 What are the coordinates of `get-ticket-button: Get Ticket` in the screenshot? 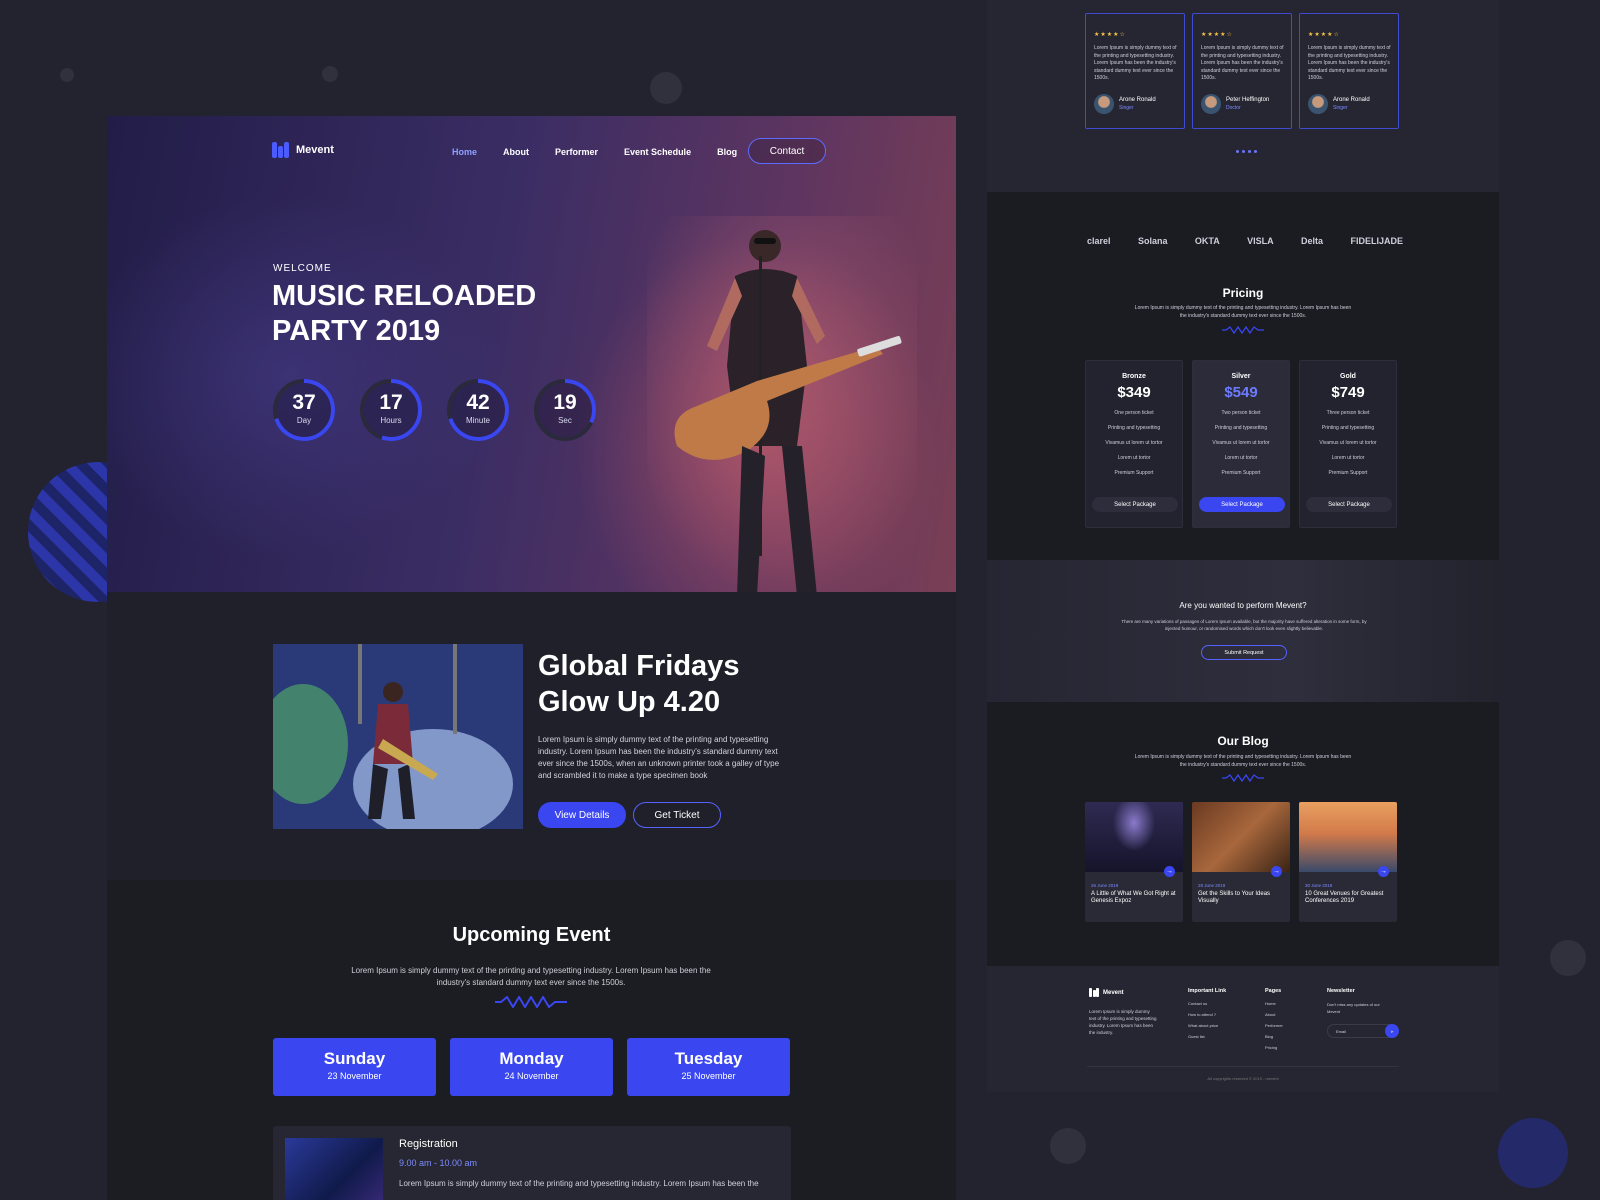 It's located at (677, 815).